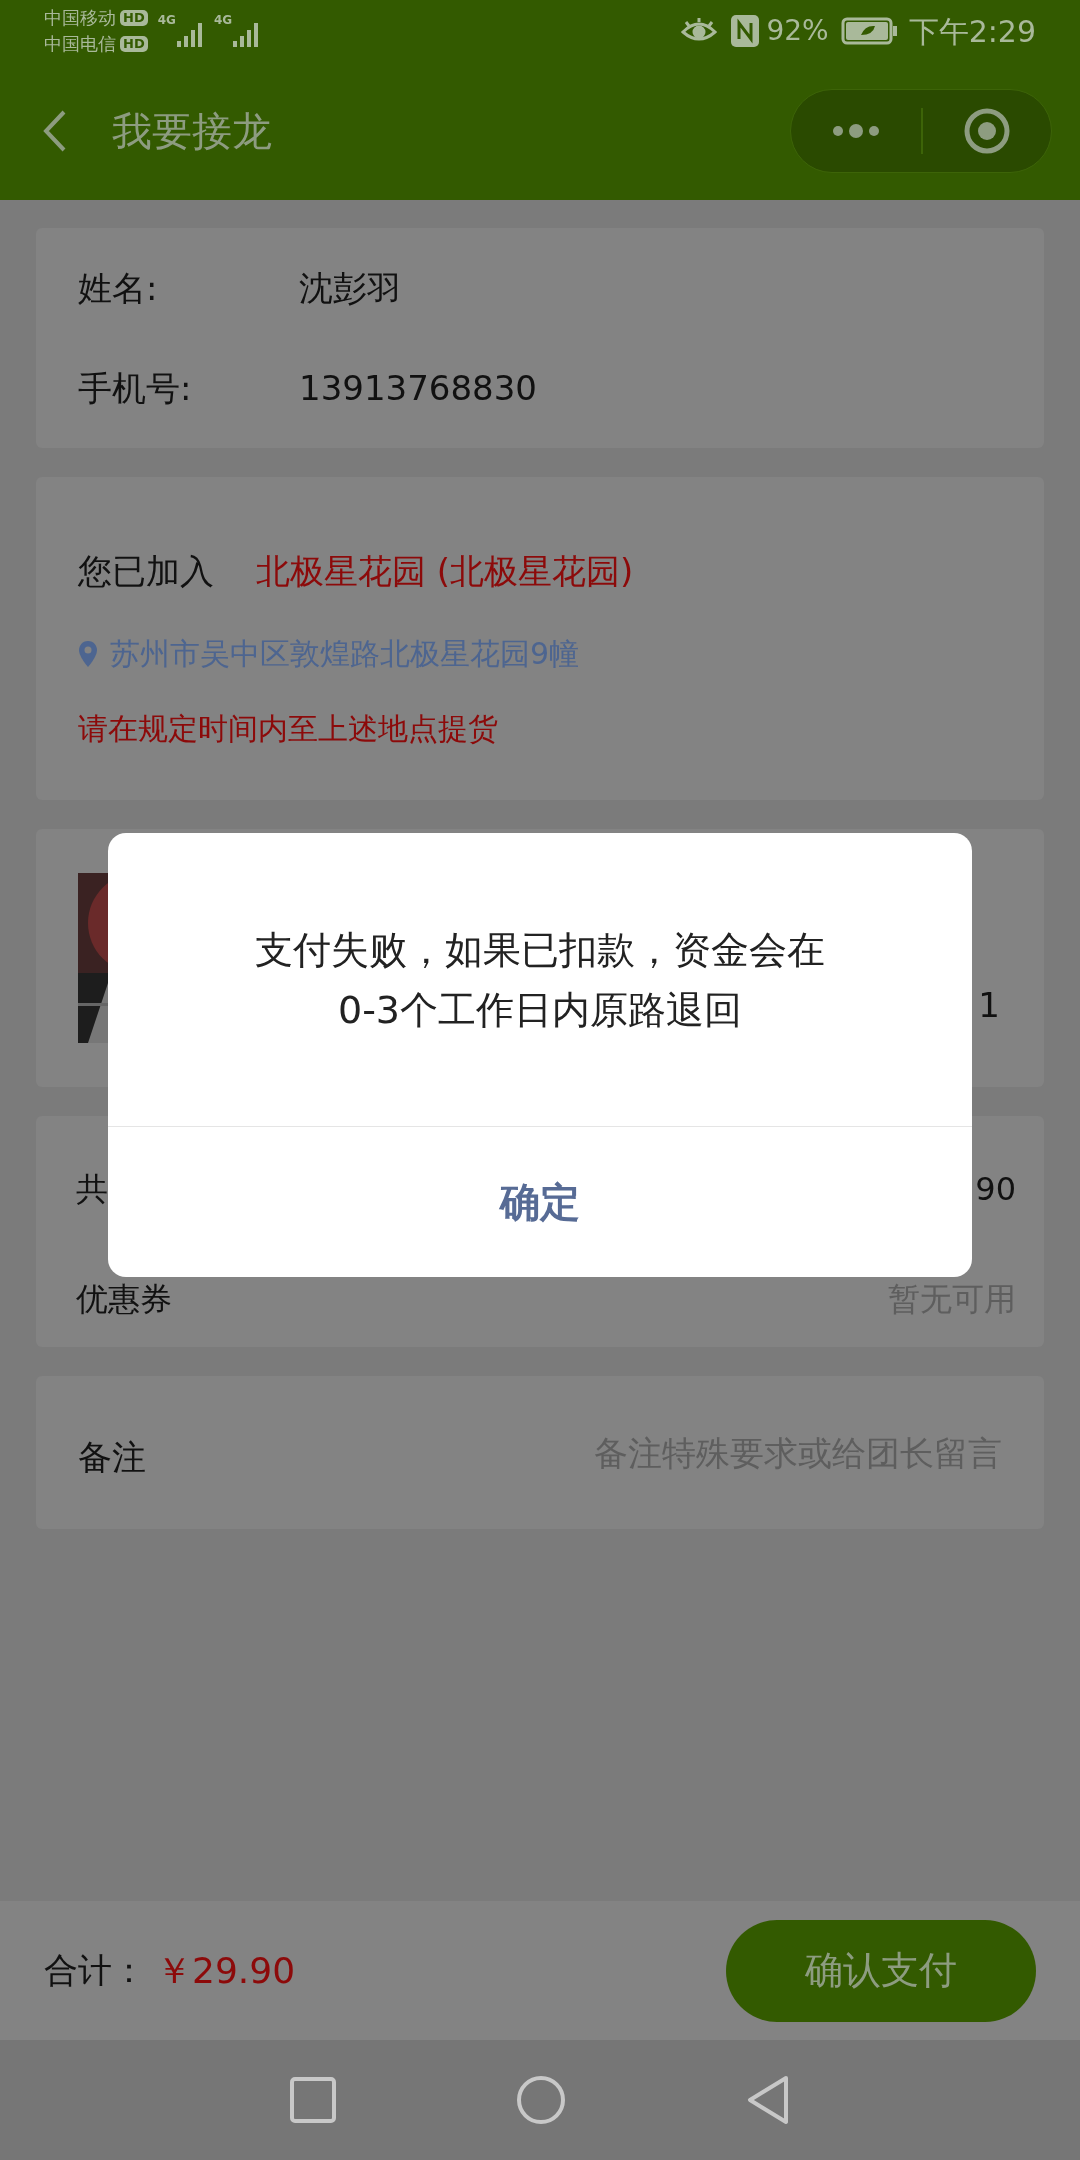  I want to click on home-icon, so click(541, 2100).